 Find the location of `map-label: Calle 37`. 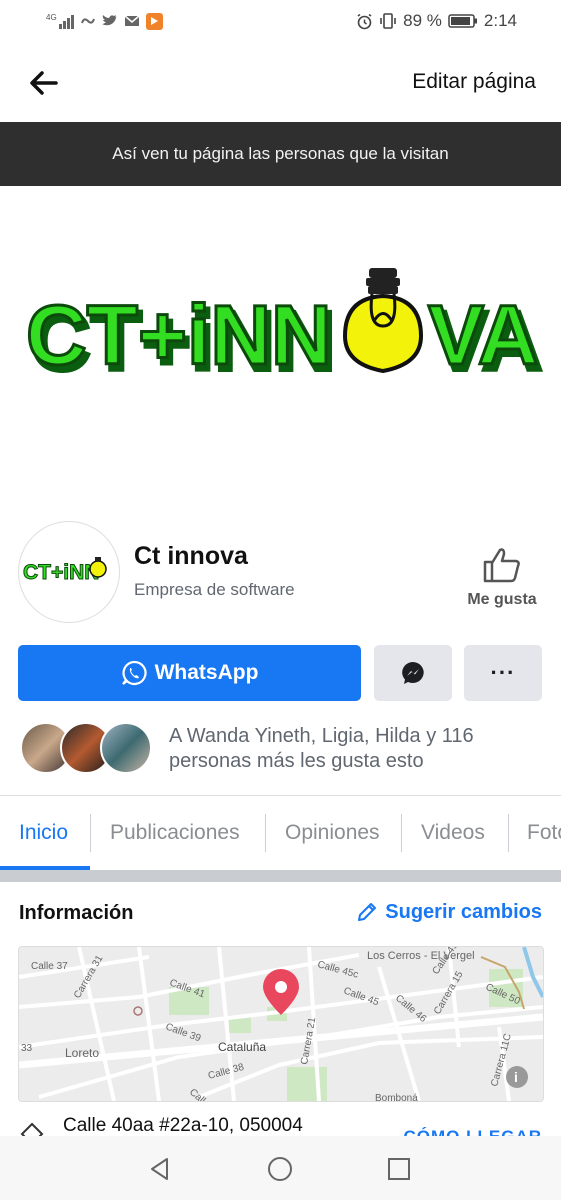

map-label: Calle 37 is located at coordinates (49, 966).